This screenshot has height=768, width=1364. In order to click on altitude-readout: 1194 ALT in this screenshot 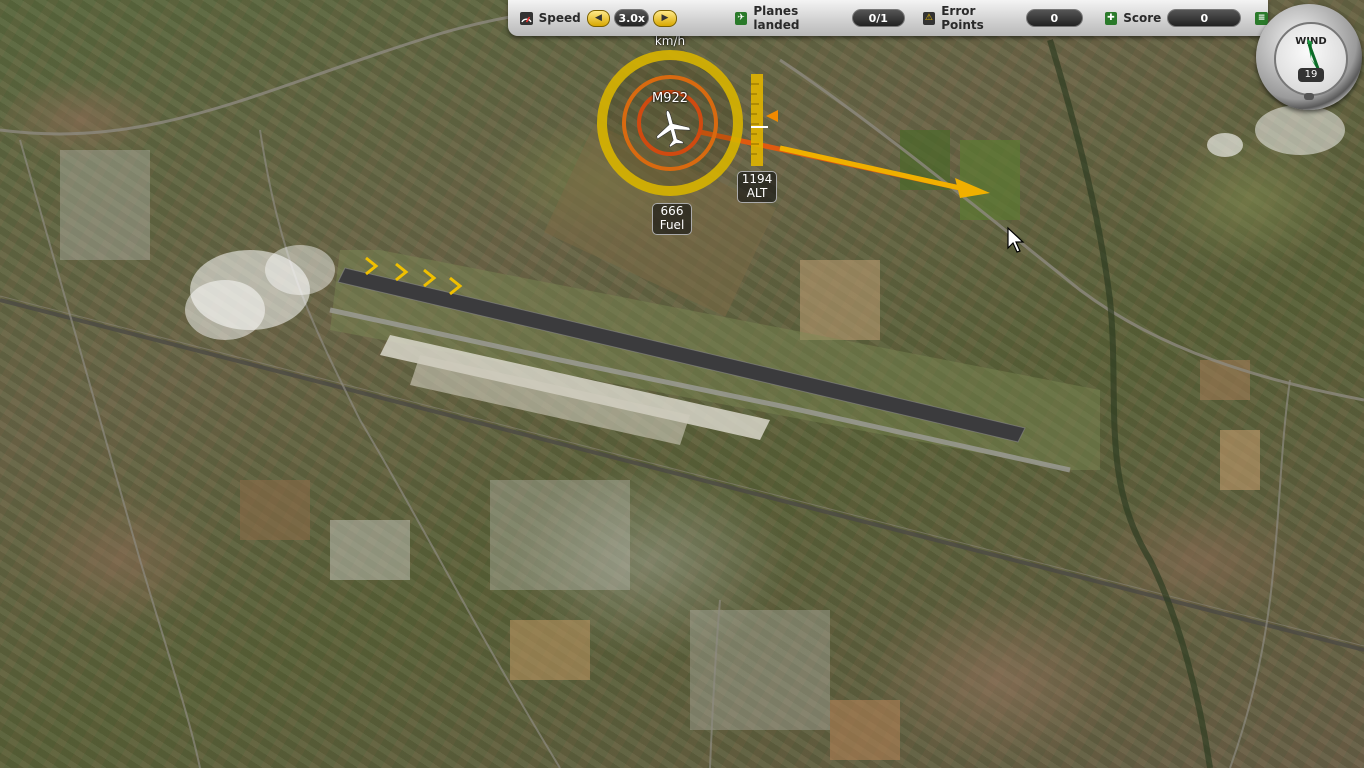, I will do `click(757, 187)`.